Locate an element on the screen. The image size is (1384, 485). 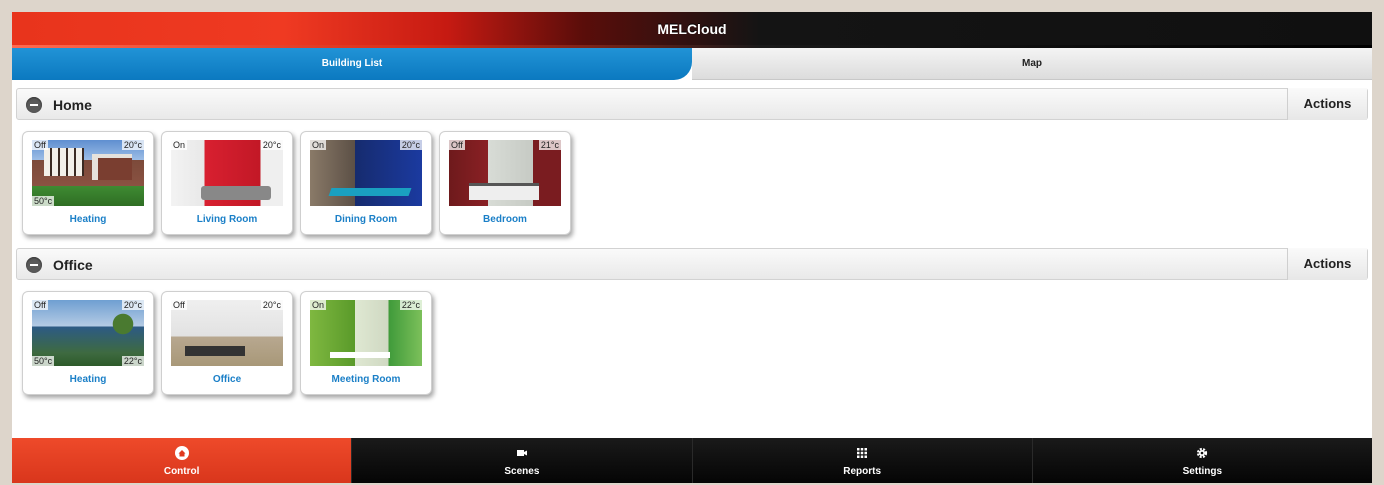
group-header-home: Home Actions is located at coordinates (692, 104).